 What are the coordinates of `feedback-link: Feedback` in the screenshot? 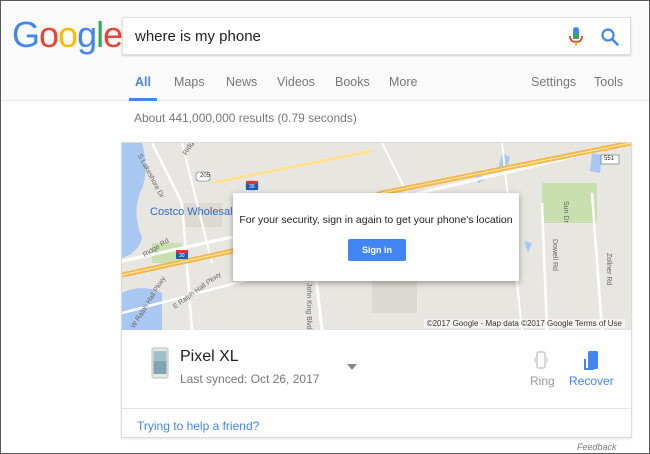 It's located at (597, 447).